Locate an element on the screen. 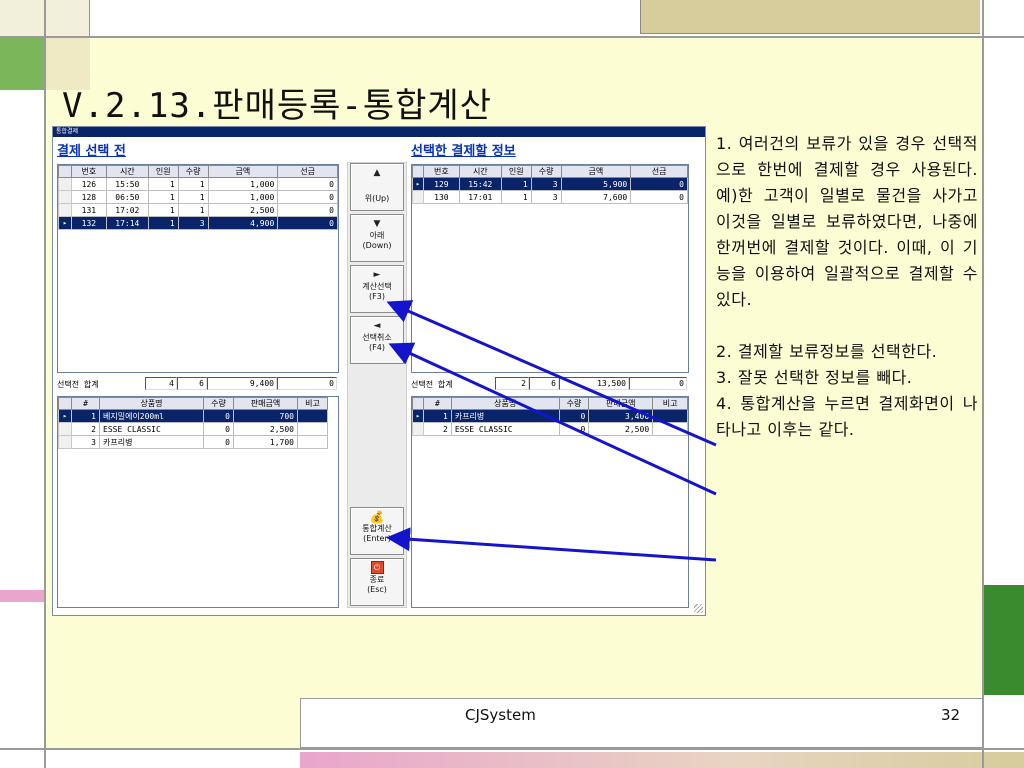 The height and width of the screenshot is (768, 1024). page-number: 32 is located at coordinates (951, 715).